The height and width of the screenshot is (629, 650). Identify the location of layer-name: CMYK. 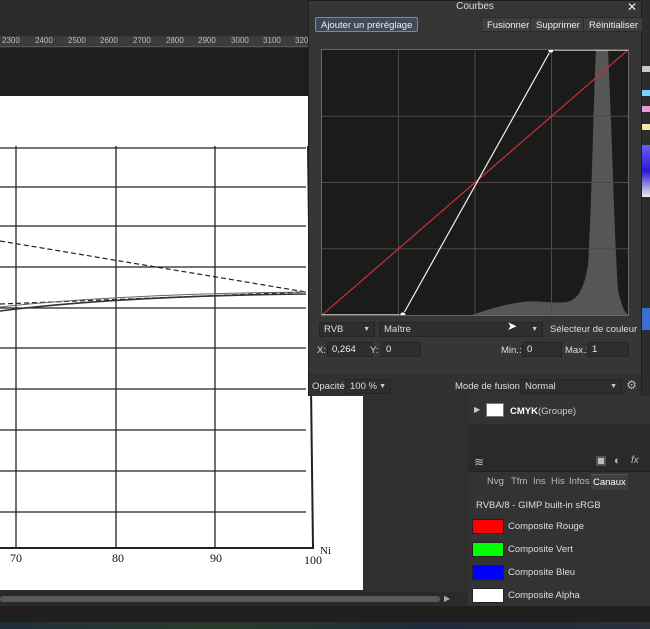
(524, 411).